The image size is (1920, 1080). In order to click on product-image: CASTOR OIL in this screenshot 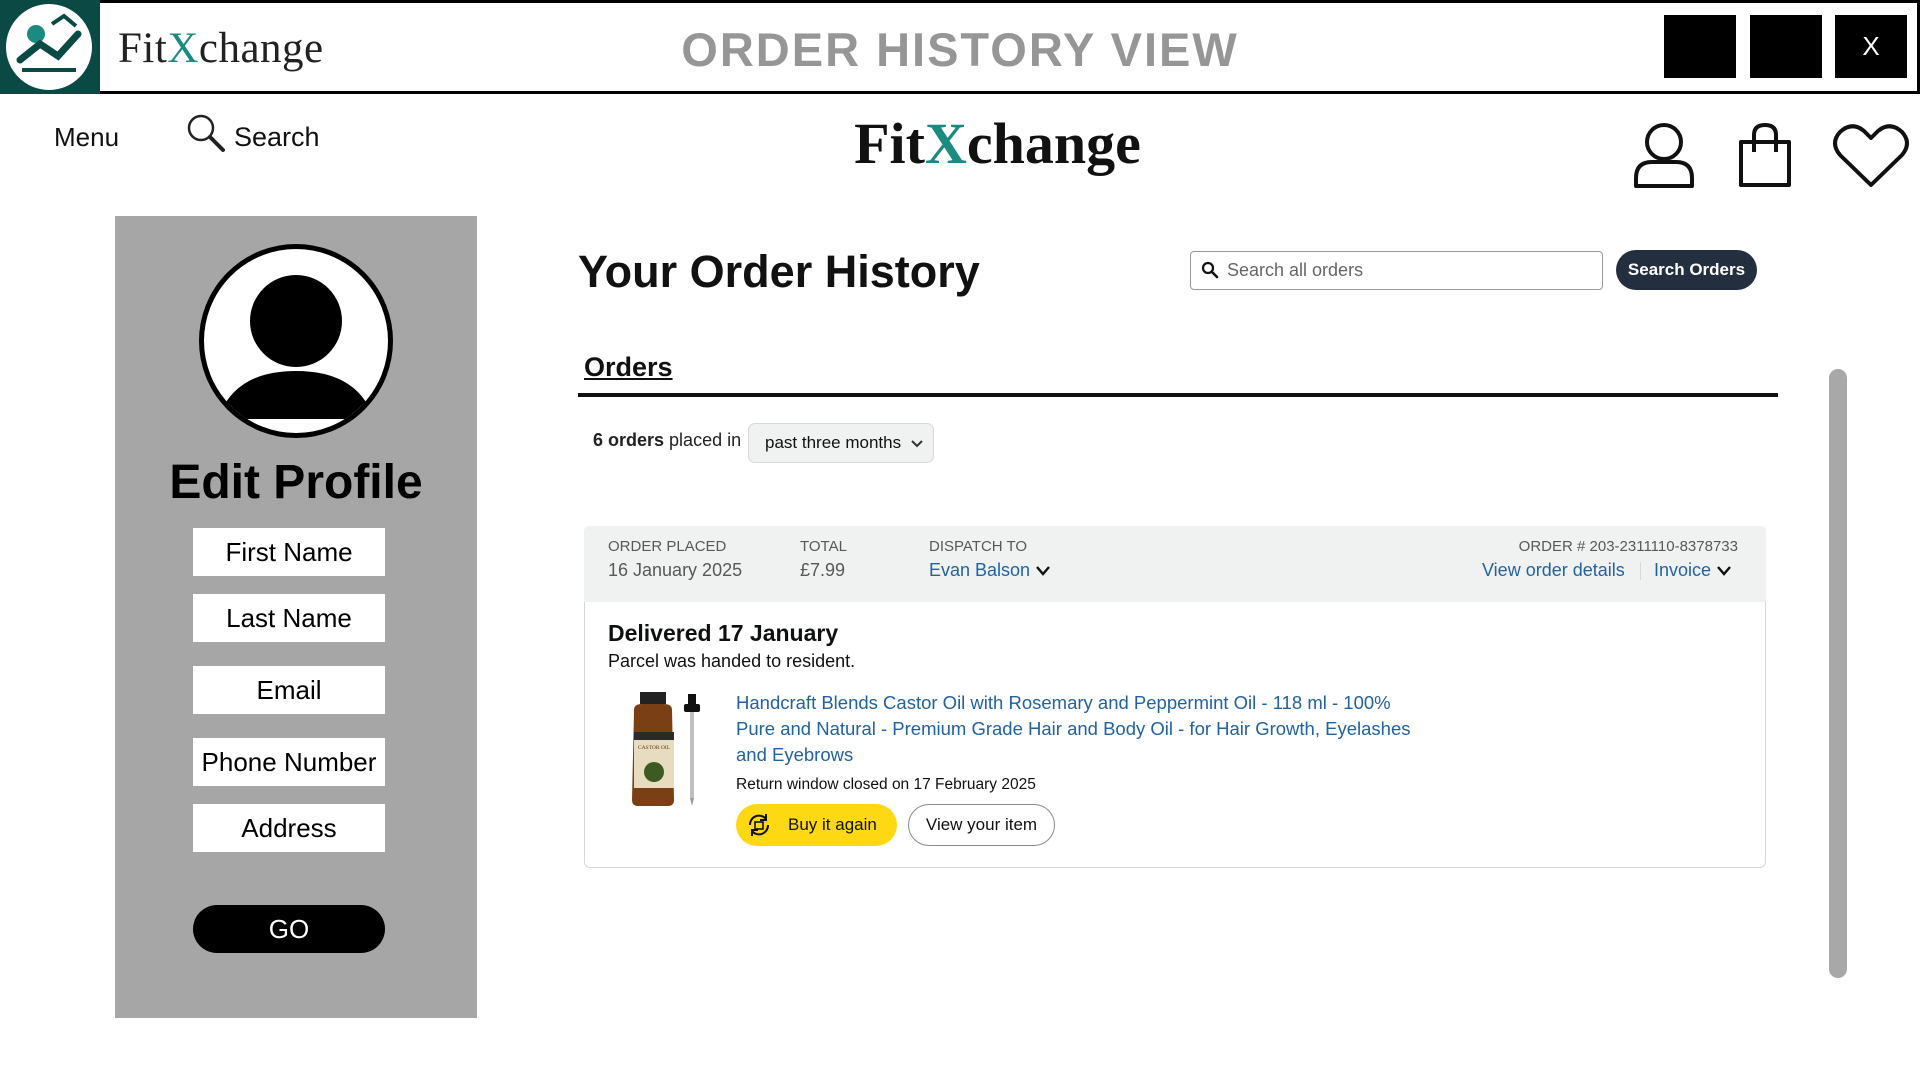, I will do `click(665, 748)`.